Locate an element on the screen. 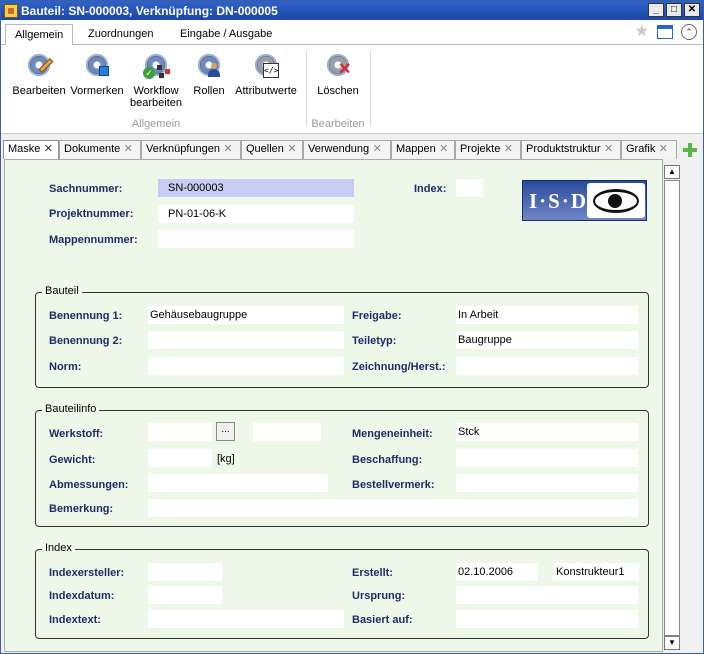 This screenshot has height=654, width=704. erstellt-user-field: Konstrukteur1 is located at coordinates (596, 572).